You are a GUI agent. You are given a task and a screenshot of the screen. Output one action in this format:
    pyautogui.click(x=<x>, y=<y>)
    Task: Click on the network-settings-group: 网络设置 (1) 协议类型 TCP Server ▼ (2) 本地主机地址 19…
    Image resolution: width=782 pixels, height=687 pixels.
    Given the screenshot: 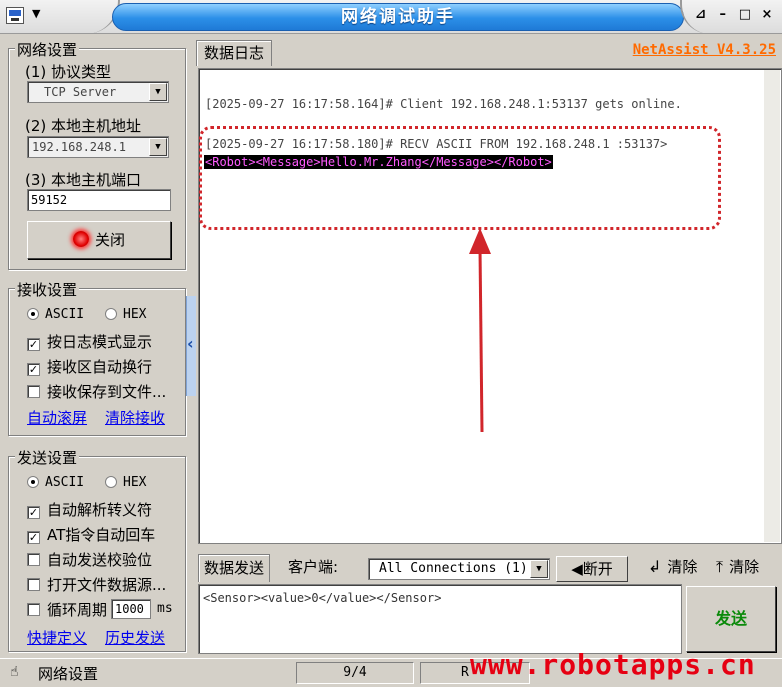 What is the action you would take?
    pyautogui.click(x=97, y=154)
    